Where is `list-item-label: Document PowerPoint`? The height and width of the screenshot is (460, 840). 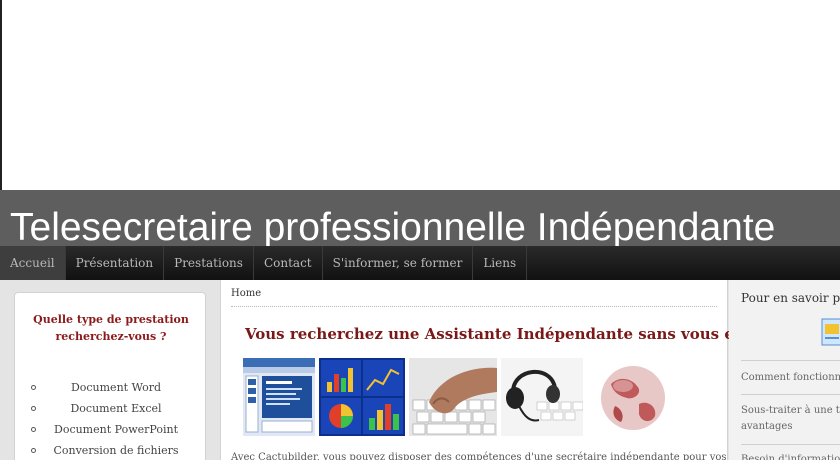 list-item-label: Document PowerPoint is located at coordinates (116, 429).